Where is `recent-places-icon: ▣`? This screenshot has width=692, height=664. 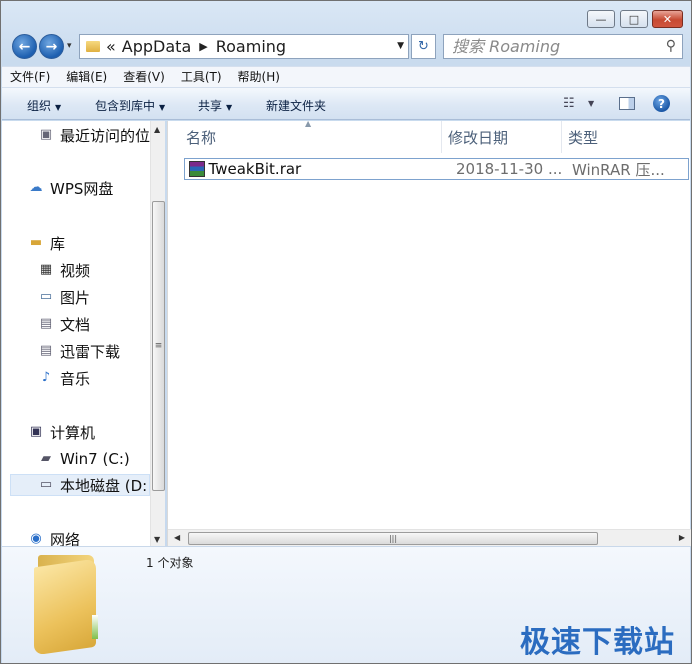 recent-places-icon: ▣ is located at coordinates (46, 134).